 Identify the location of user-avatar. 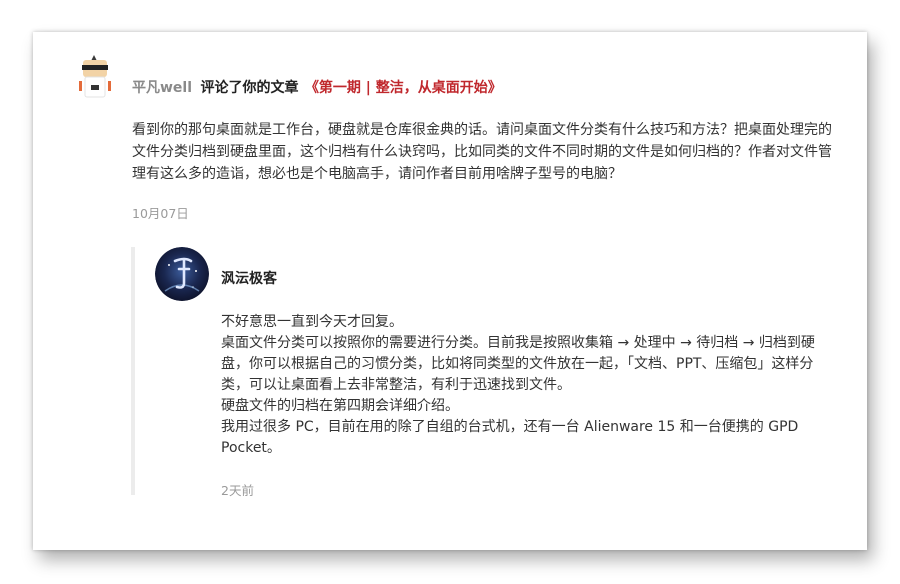
(95, 76).